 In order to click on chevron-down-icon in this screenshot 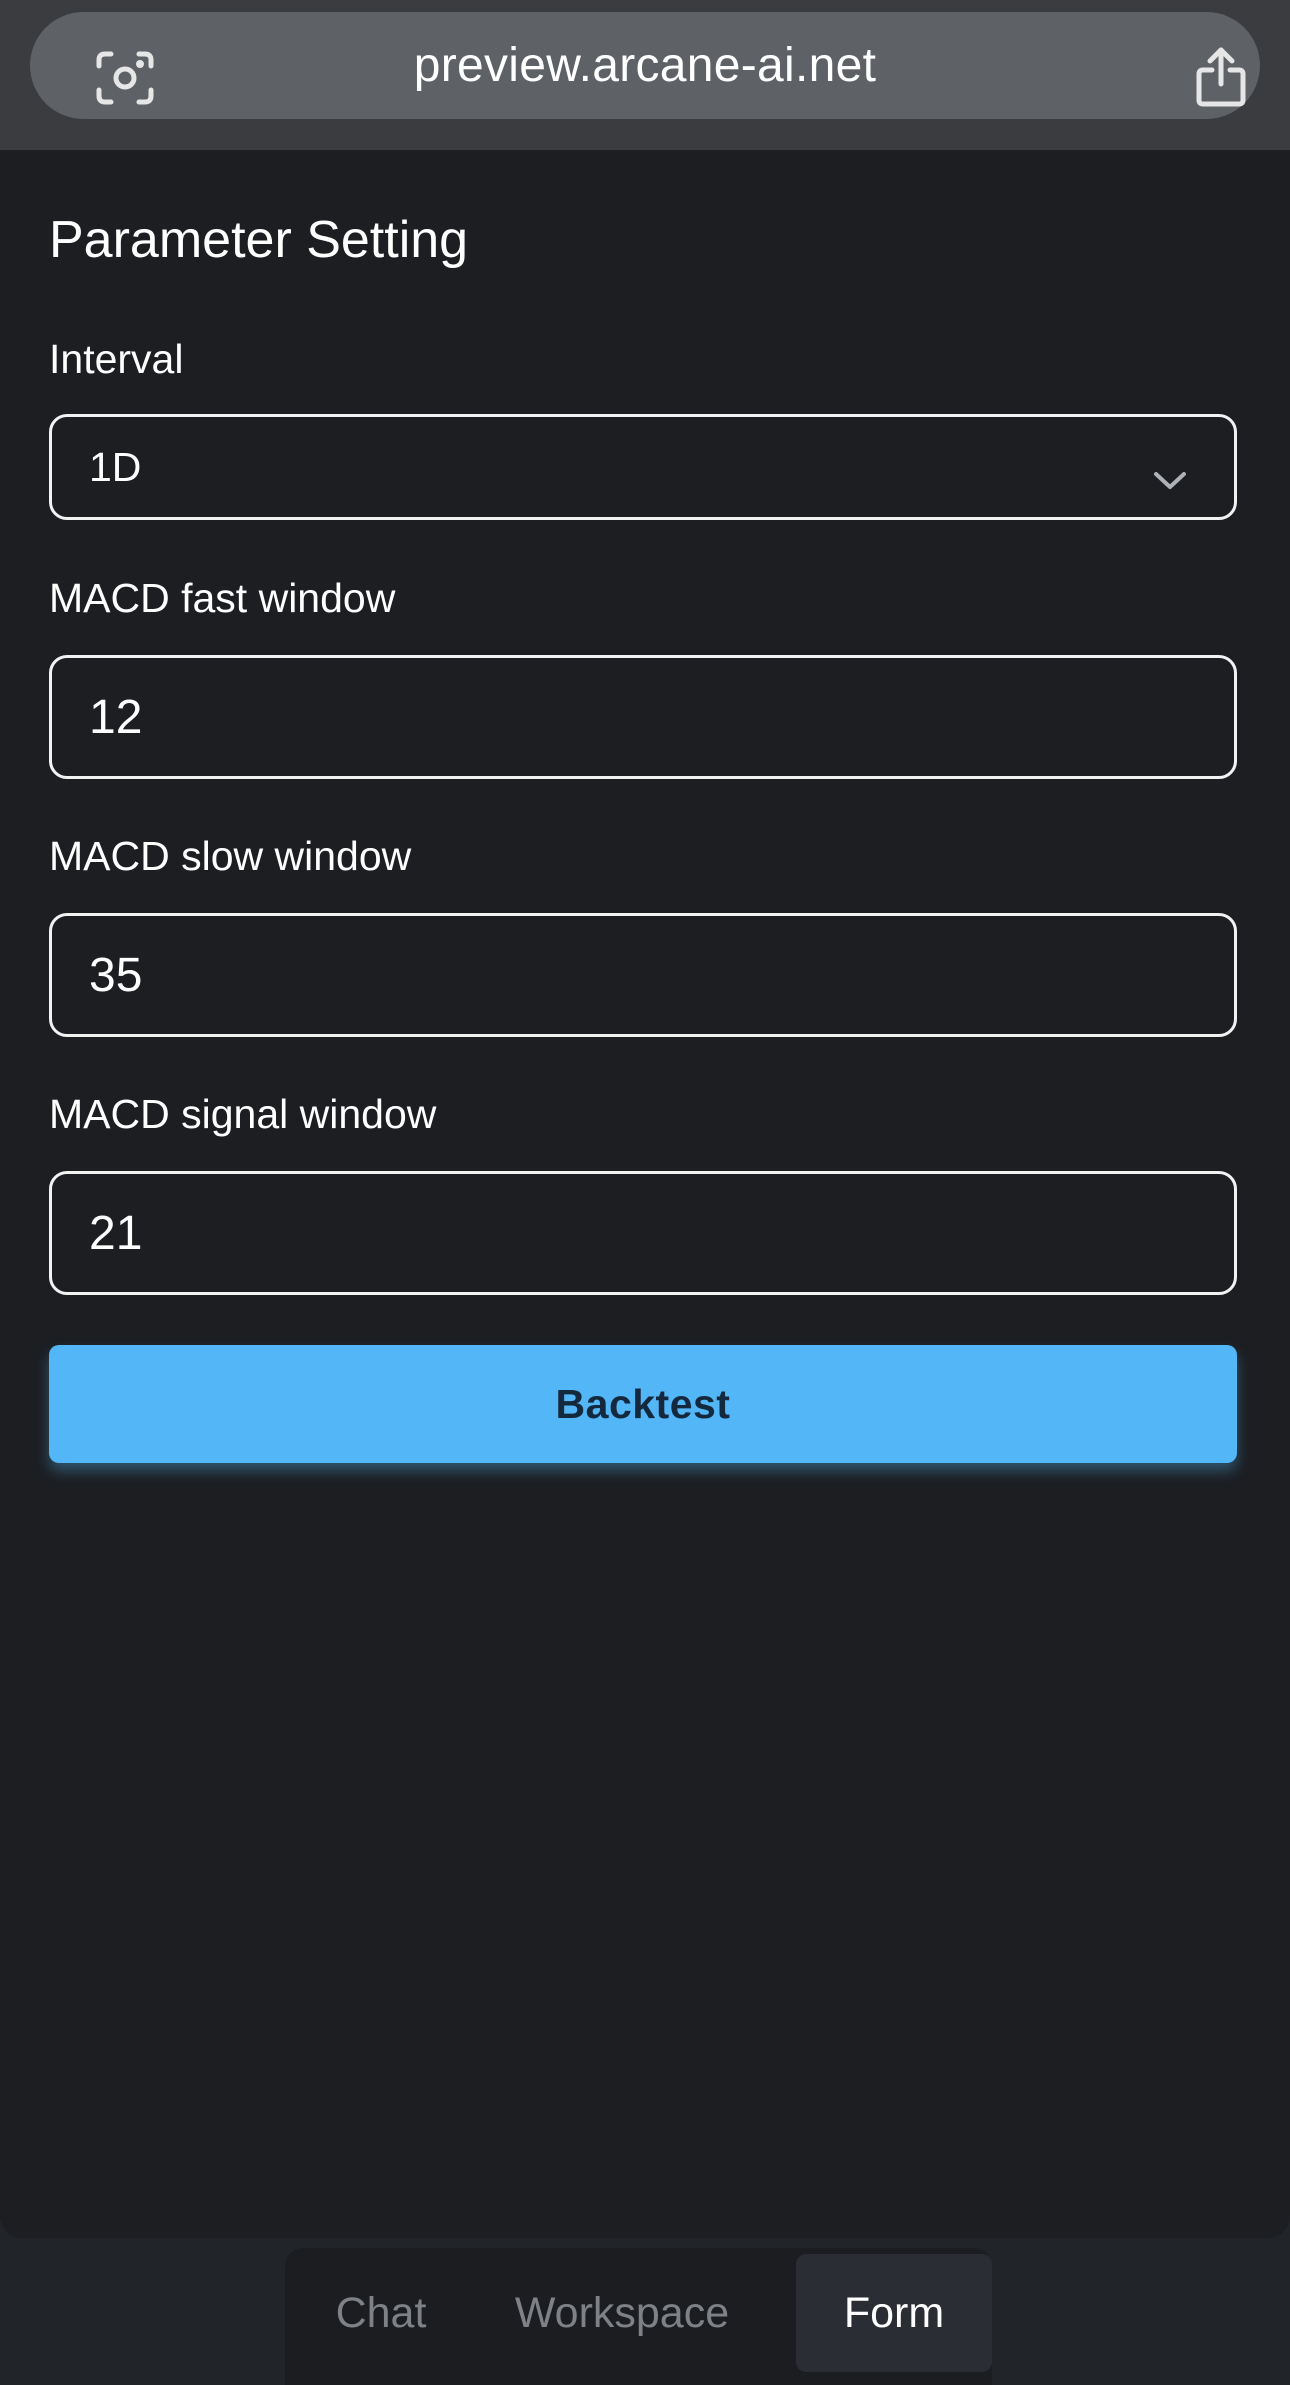, I will do `click(1170, 472)`.